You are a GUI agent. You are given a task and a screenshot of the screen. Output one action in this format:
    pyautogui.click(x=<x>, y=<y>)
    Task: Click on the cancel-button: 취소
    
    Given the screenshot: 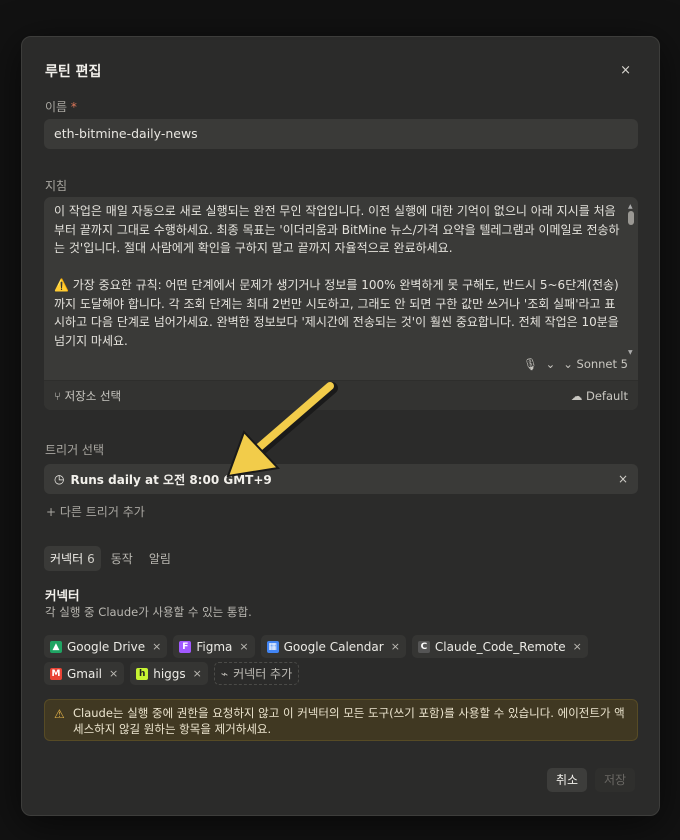 What is the action you would take?
    pyautogui.click(x=567, y=780)
    